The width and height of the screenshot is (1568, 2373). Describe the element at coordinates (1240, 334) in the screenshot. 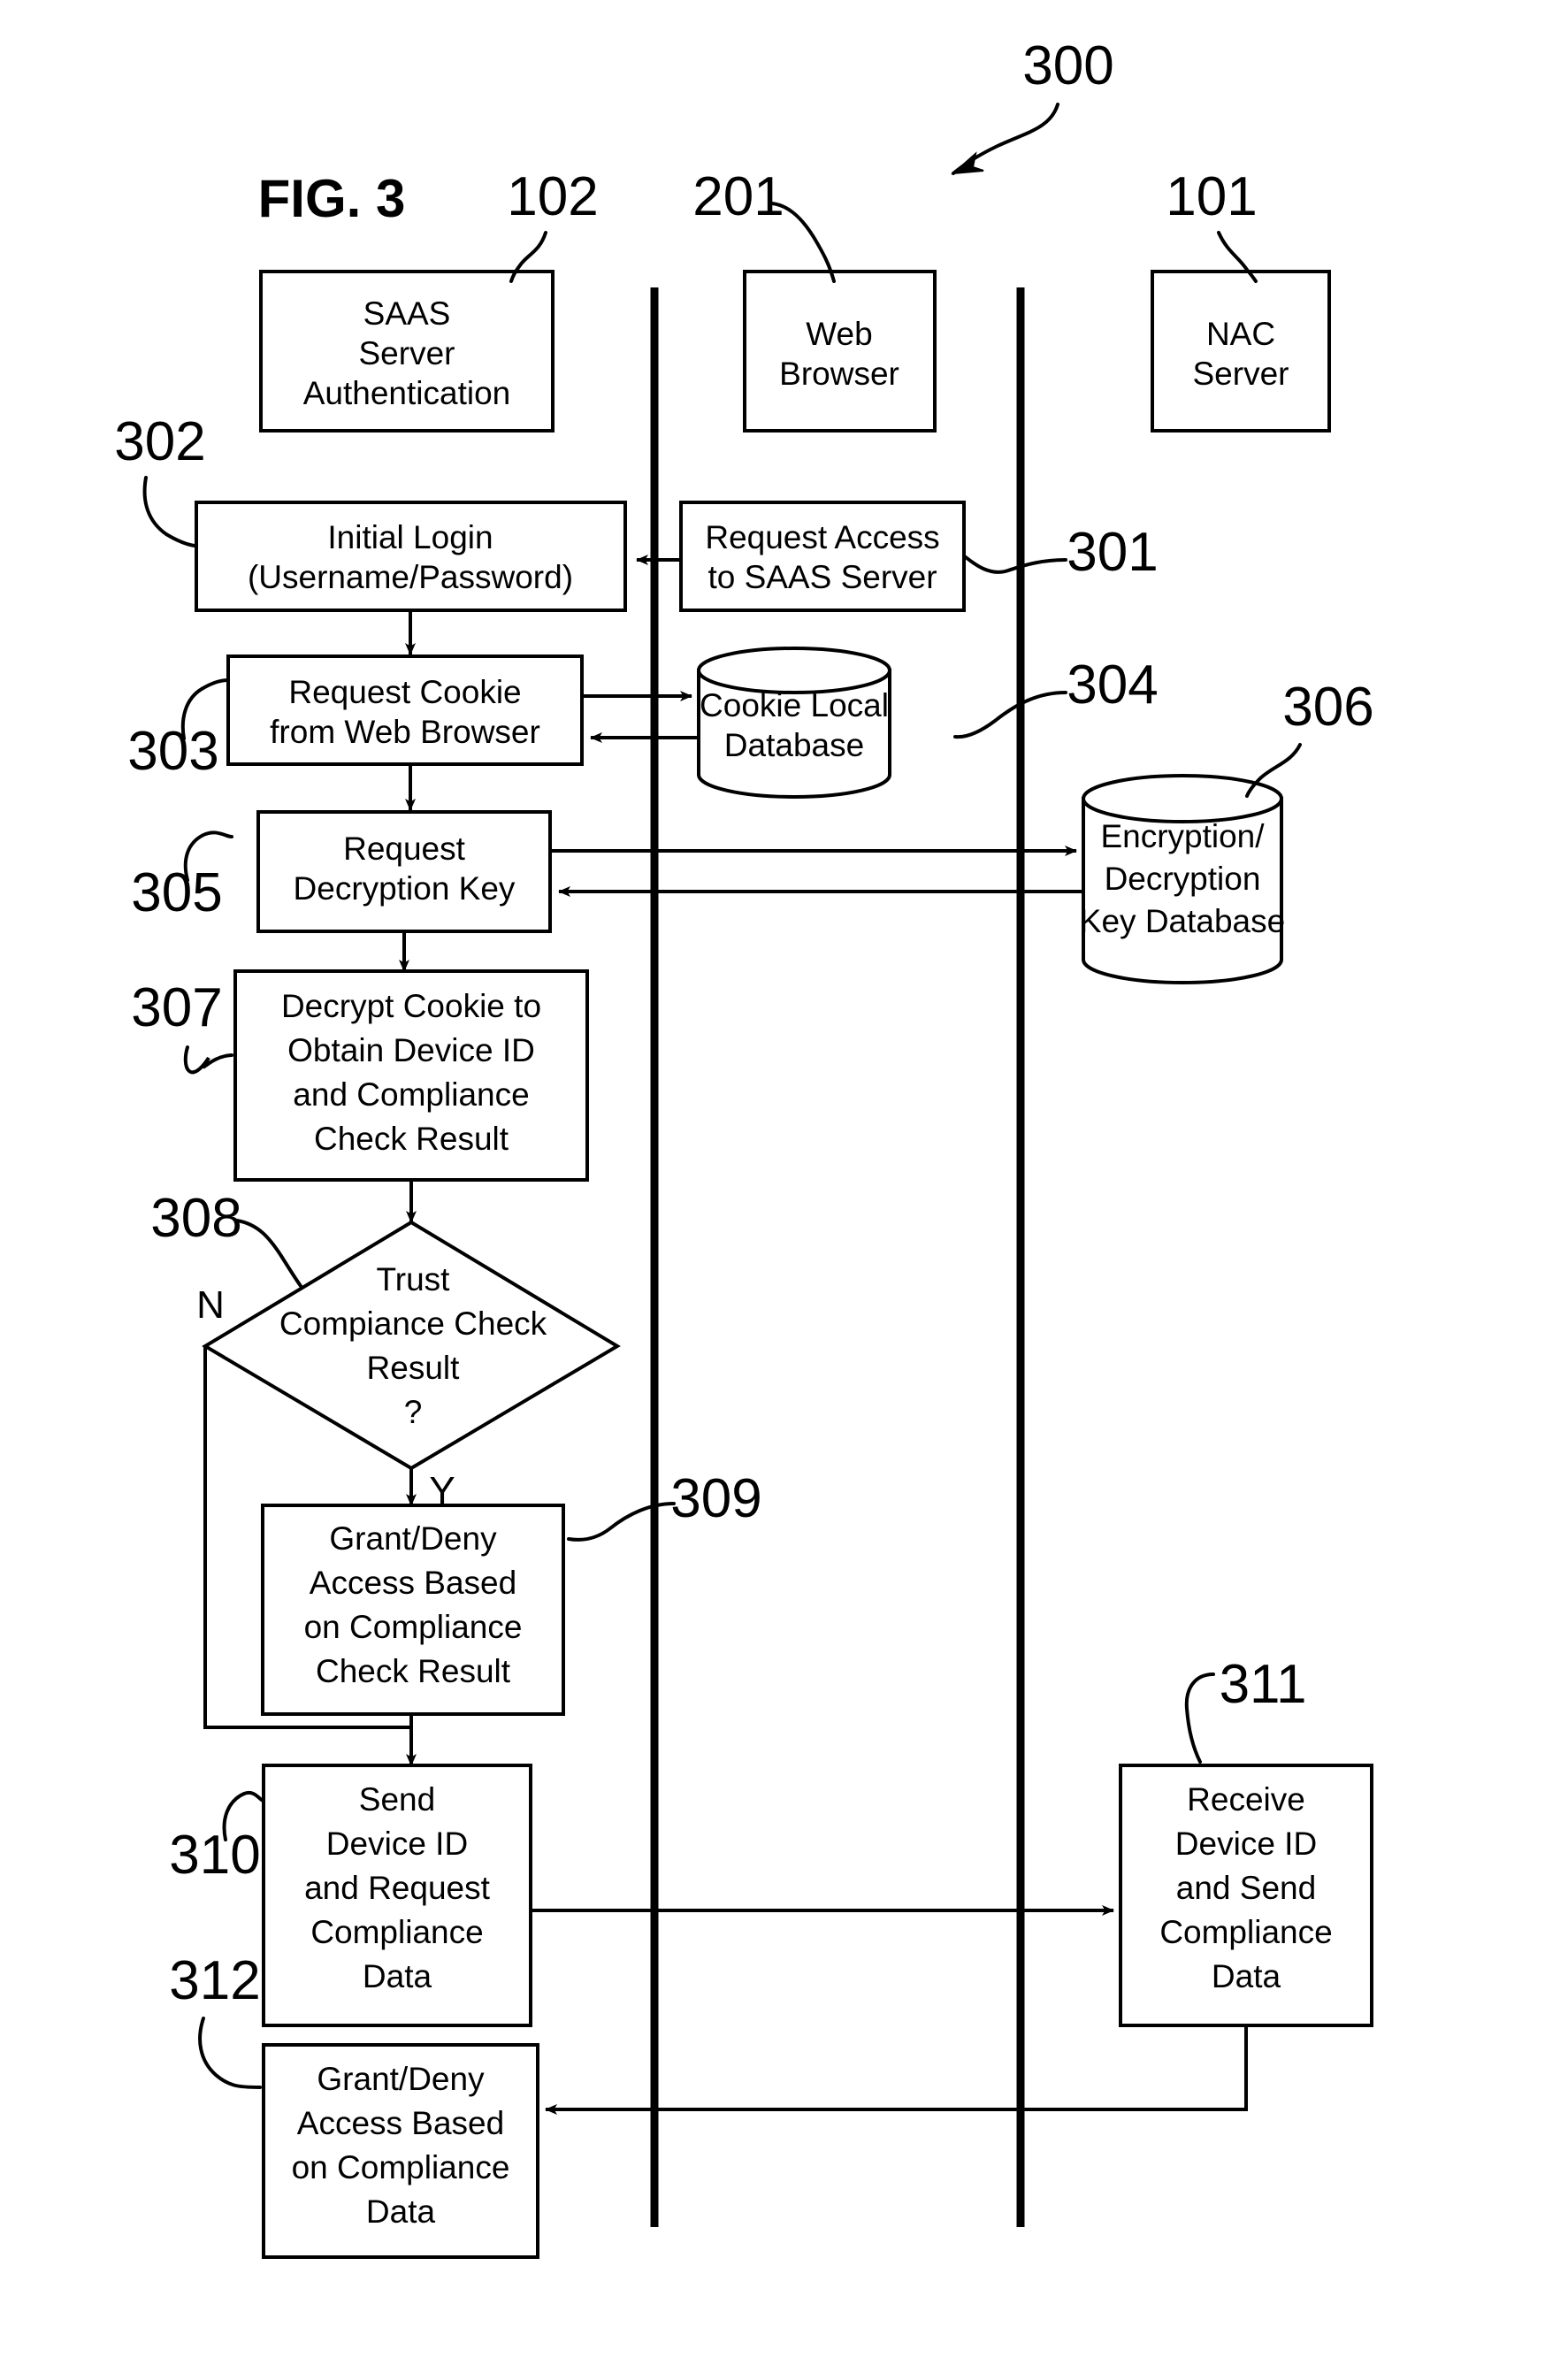

I see `actor-nac-line-0: NAC` at that location.